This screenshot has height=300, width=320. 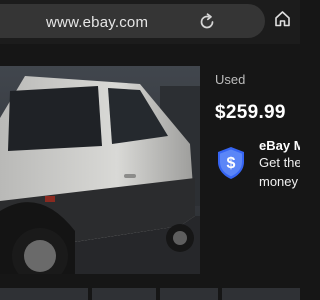 I want to click on photo-thumbnail-strip, so click(x=150, y=294).